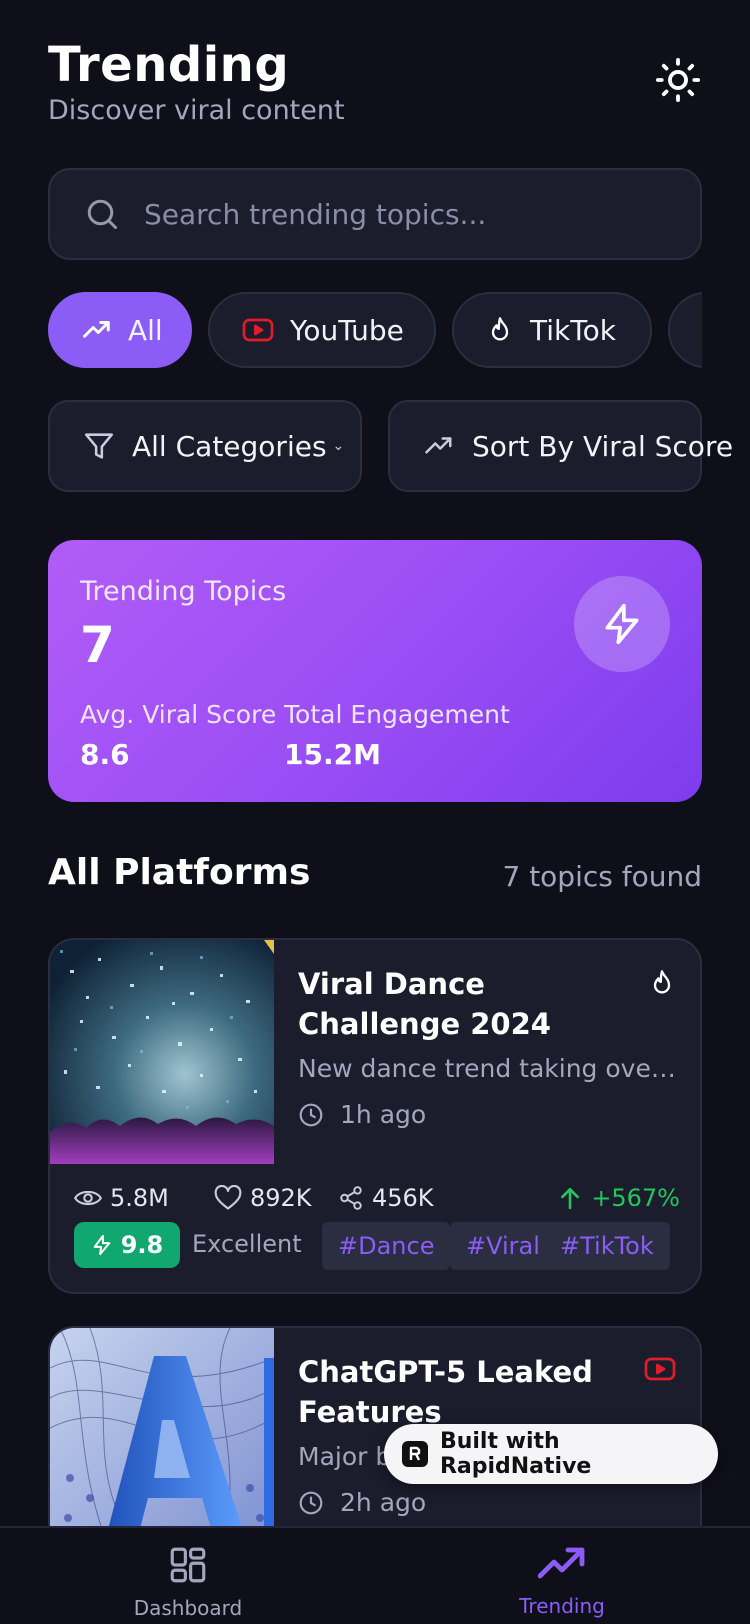 This screenshot has height=1624, width=750. I want to click on topic-time: 1h ago, so click(362, 1114).